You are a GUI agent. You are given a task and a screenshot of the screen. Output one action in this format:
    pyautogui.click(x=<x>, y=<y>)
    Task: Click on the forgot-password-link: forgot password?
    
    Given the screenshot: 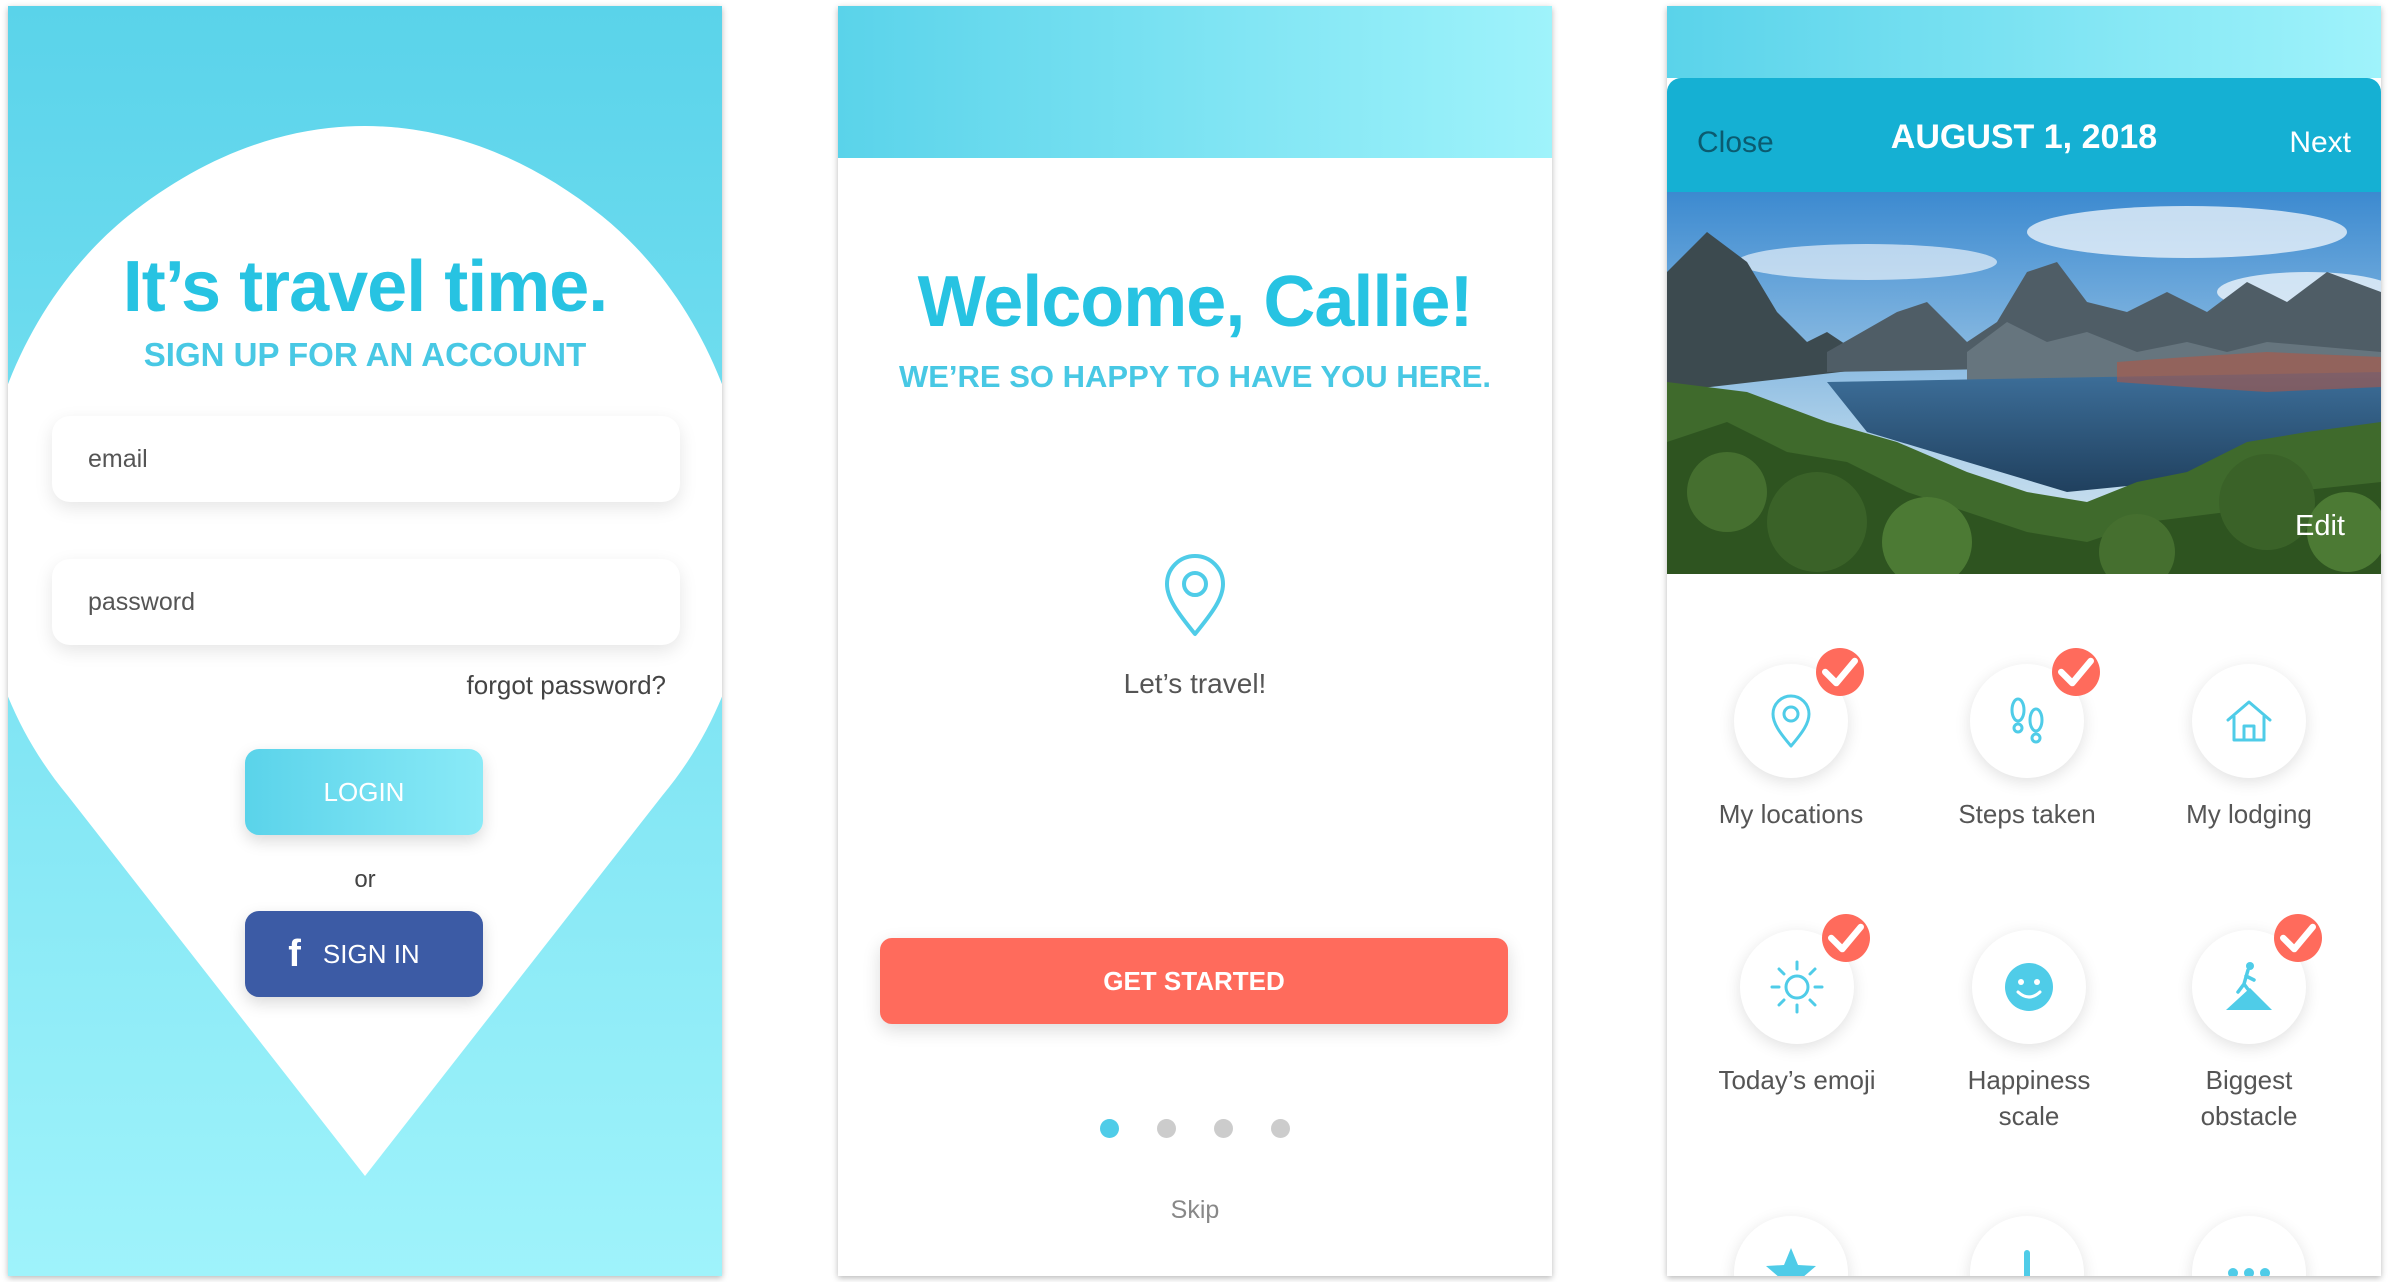 What is the action you would take?
    pyautogui.click(x=566, y=685)
    